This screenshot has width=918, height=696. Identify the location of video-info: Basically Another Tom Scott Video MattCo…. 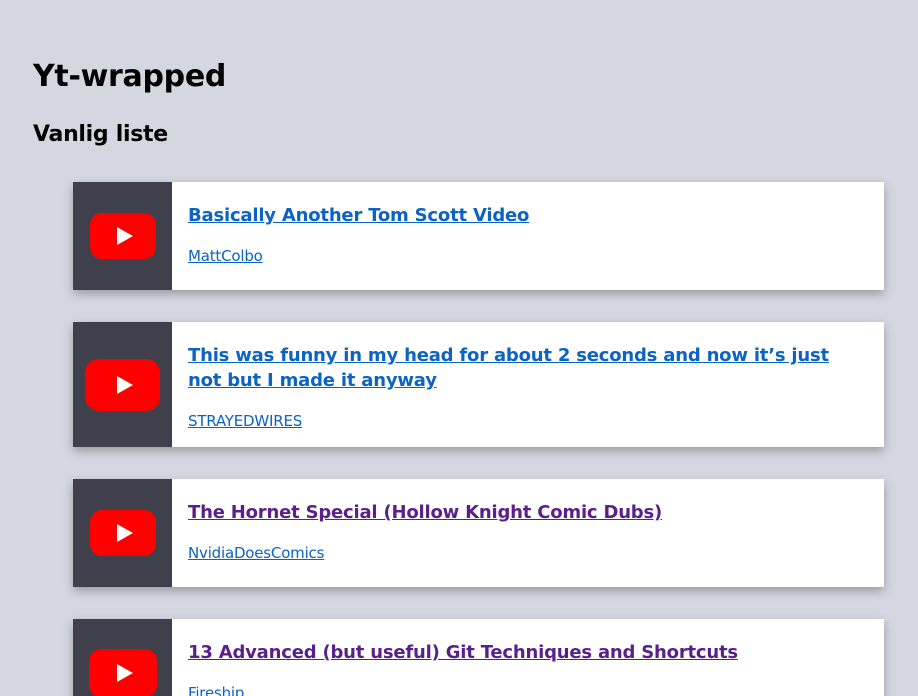
(528, 236).